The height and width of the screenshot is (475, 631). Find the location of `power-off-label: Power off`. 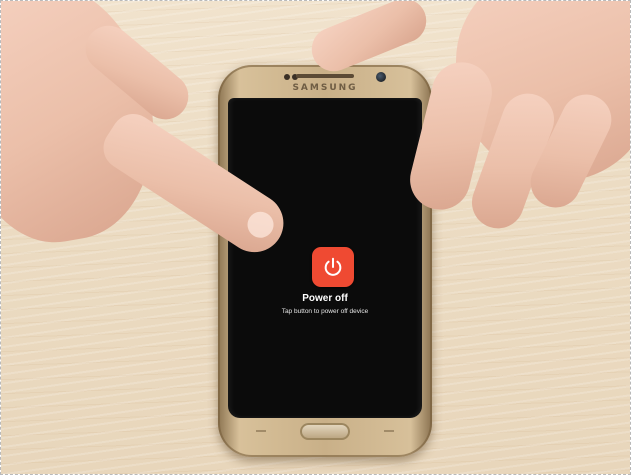

power-off-label: Power off is located at coordinates (325, 298).